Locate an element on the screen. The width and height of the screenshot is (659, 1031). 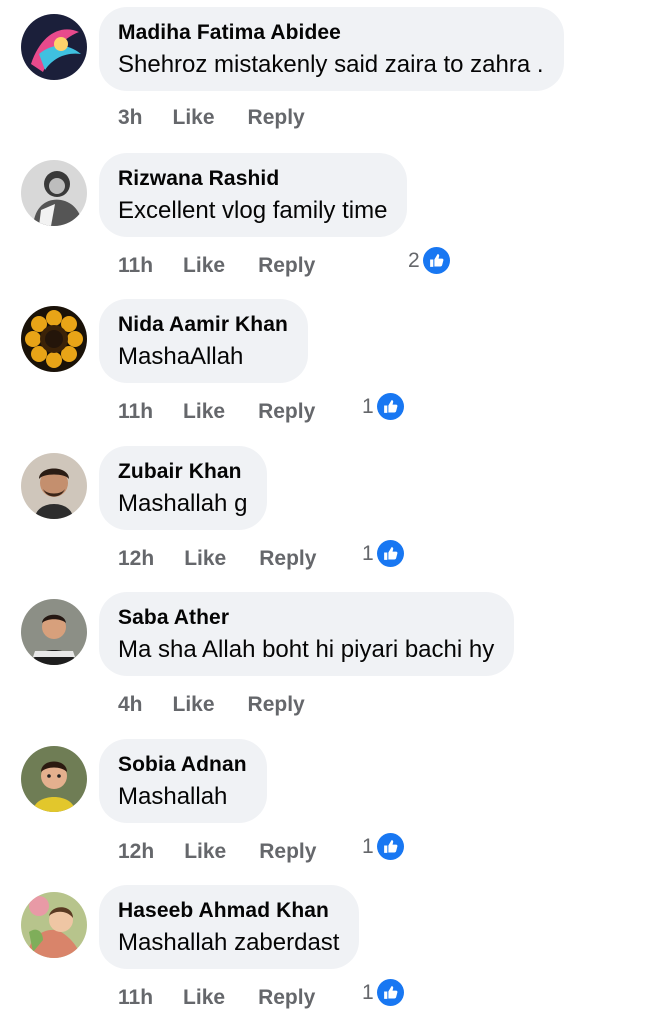
reaction-summary: 2 is located at coordinates (429, 260).